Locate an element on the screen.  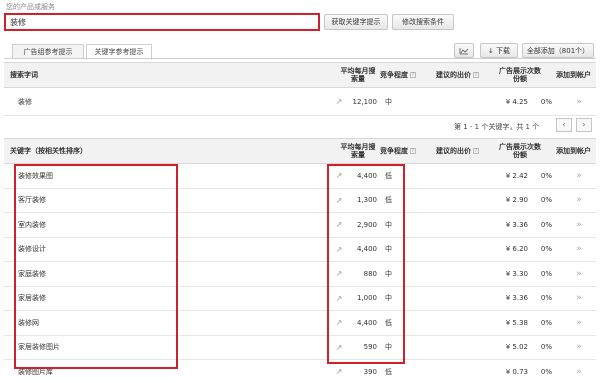
col-search-term: 搜索字词 is located at coordinates (24, 75).